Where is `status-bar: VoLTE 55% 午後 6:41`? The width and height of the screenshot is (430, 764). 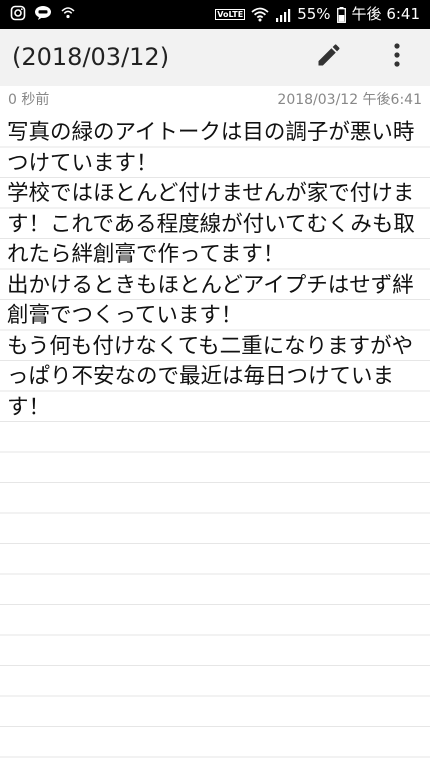
status-bar: VoLTE 55% 午後 6:41 is located at coordinates (215, 14).